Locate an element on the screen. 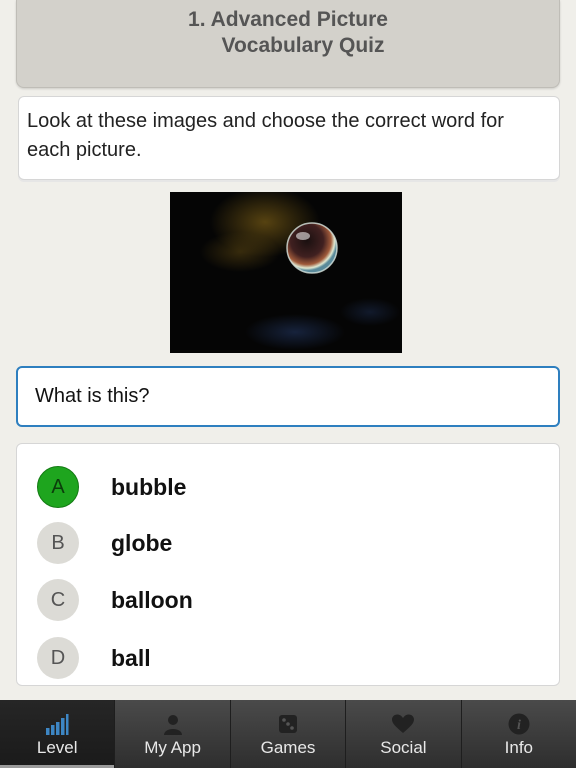 The image size is (576, 768). quiz-title-line-2: Vocabulary Quiz is located at coordinates (303, 45).